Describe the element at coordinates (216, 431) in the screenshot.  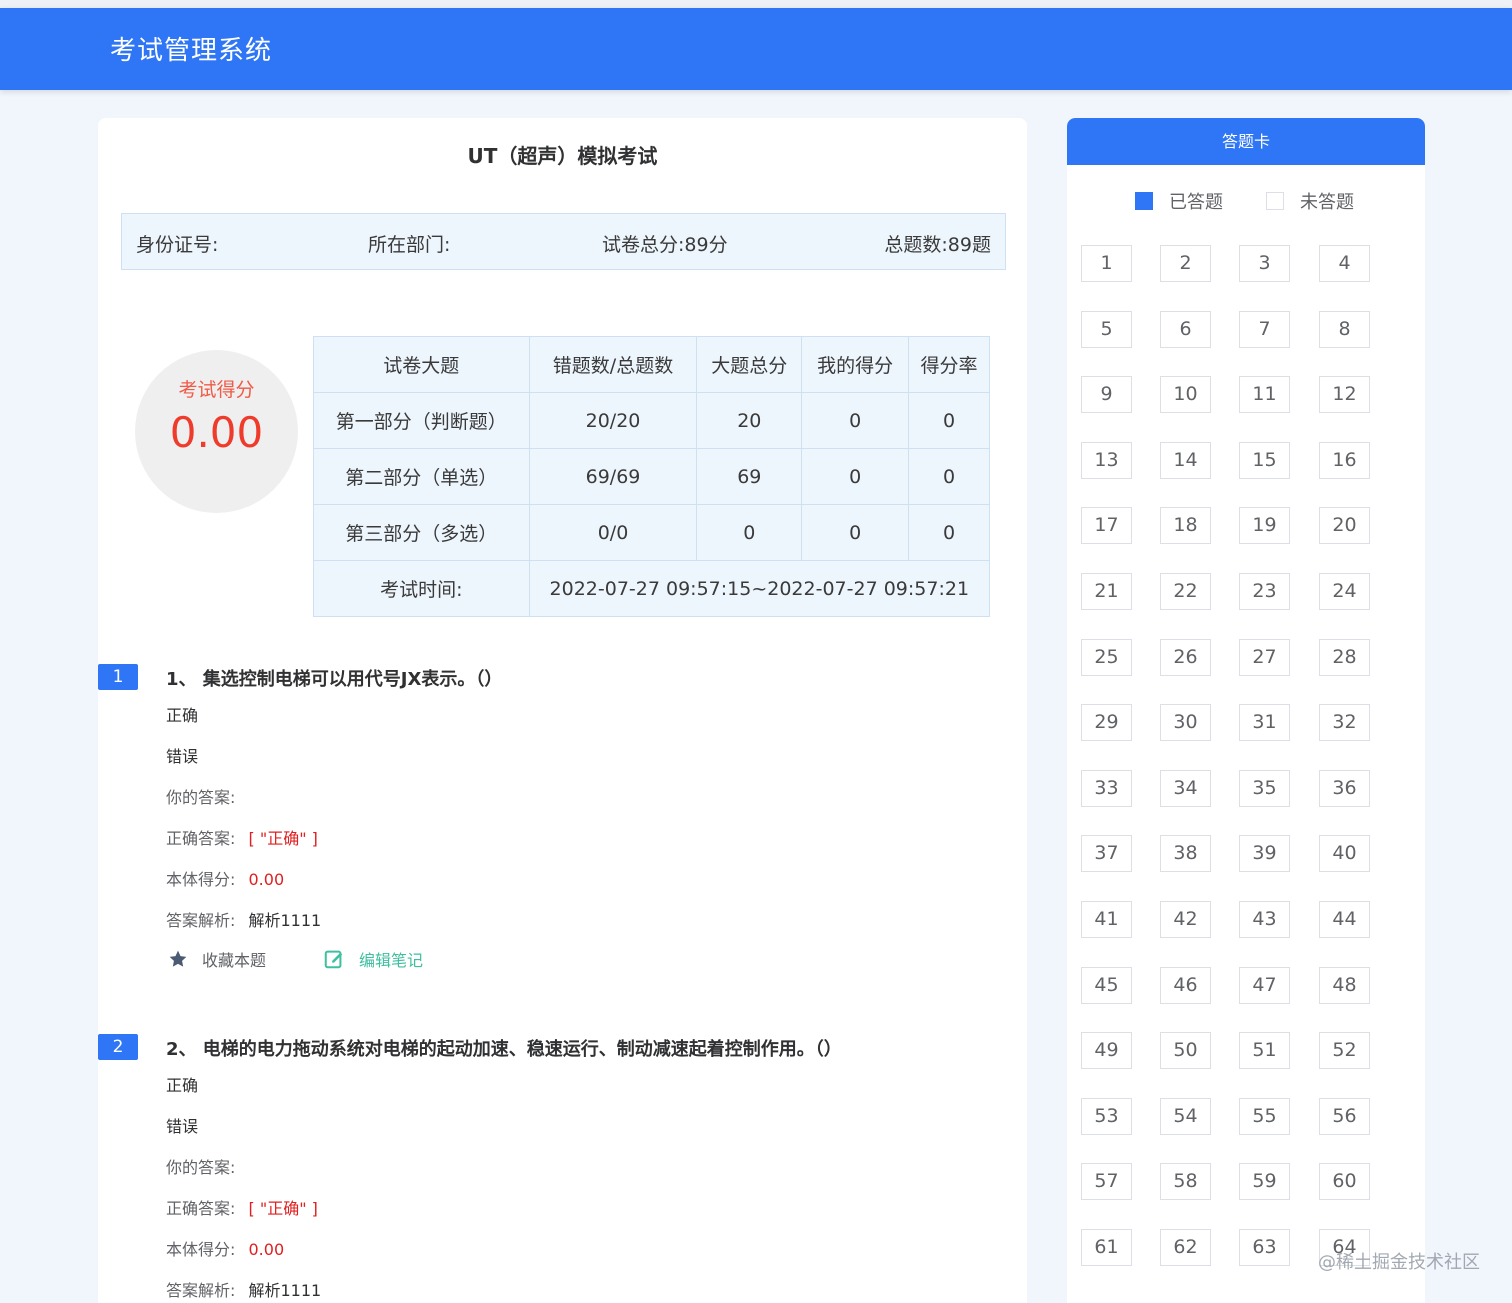
I see `score-circle: 考试得分 0.00` at that location.